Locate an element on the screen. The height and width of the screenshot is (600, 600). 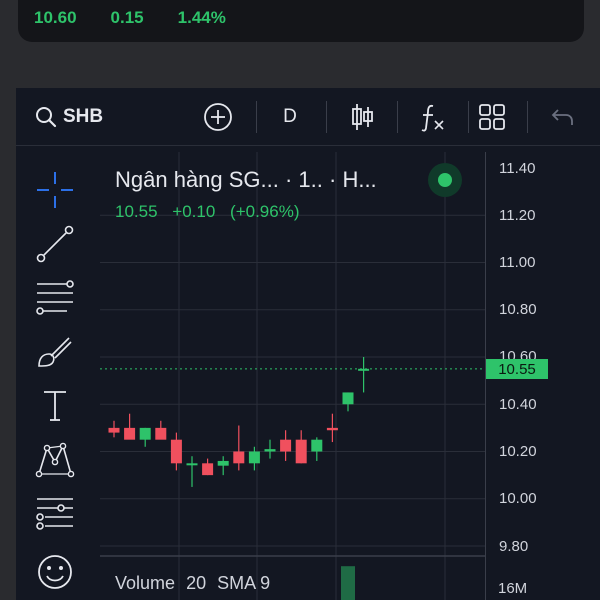
volume-period: 20 is located at coordinates (196, 583).